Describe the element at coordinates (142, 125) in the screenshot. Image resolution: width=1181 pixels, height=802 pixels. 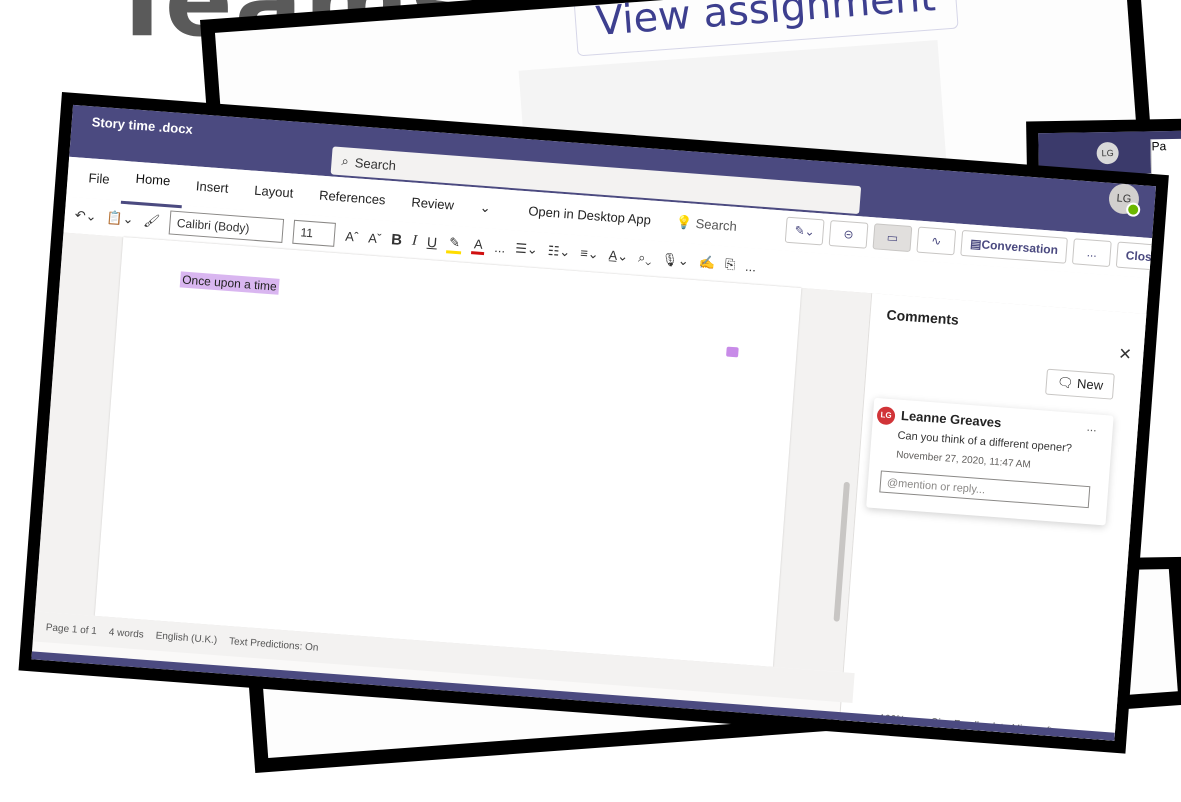
I see `document-title: Story time .docx` at that location.